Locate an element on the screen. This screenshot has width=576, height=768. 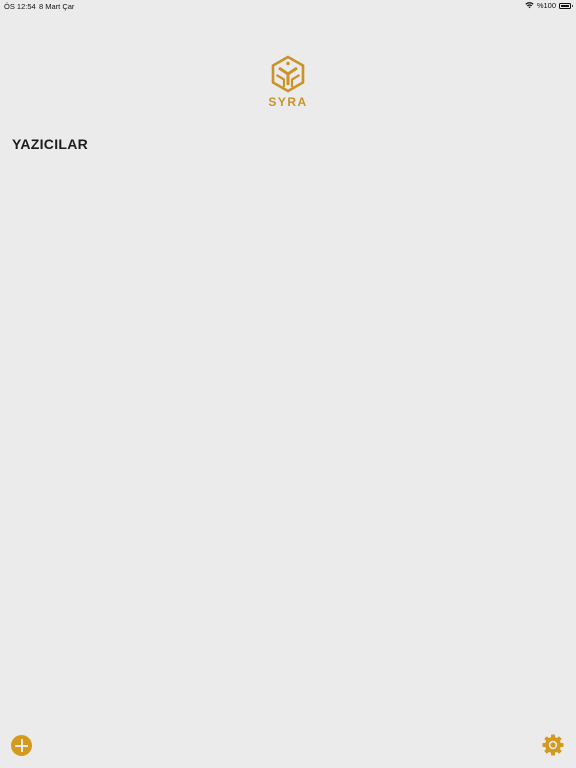
status-time: ÖS 12:54 is located at coordinates (20, 6).